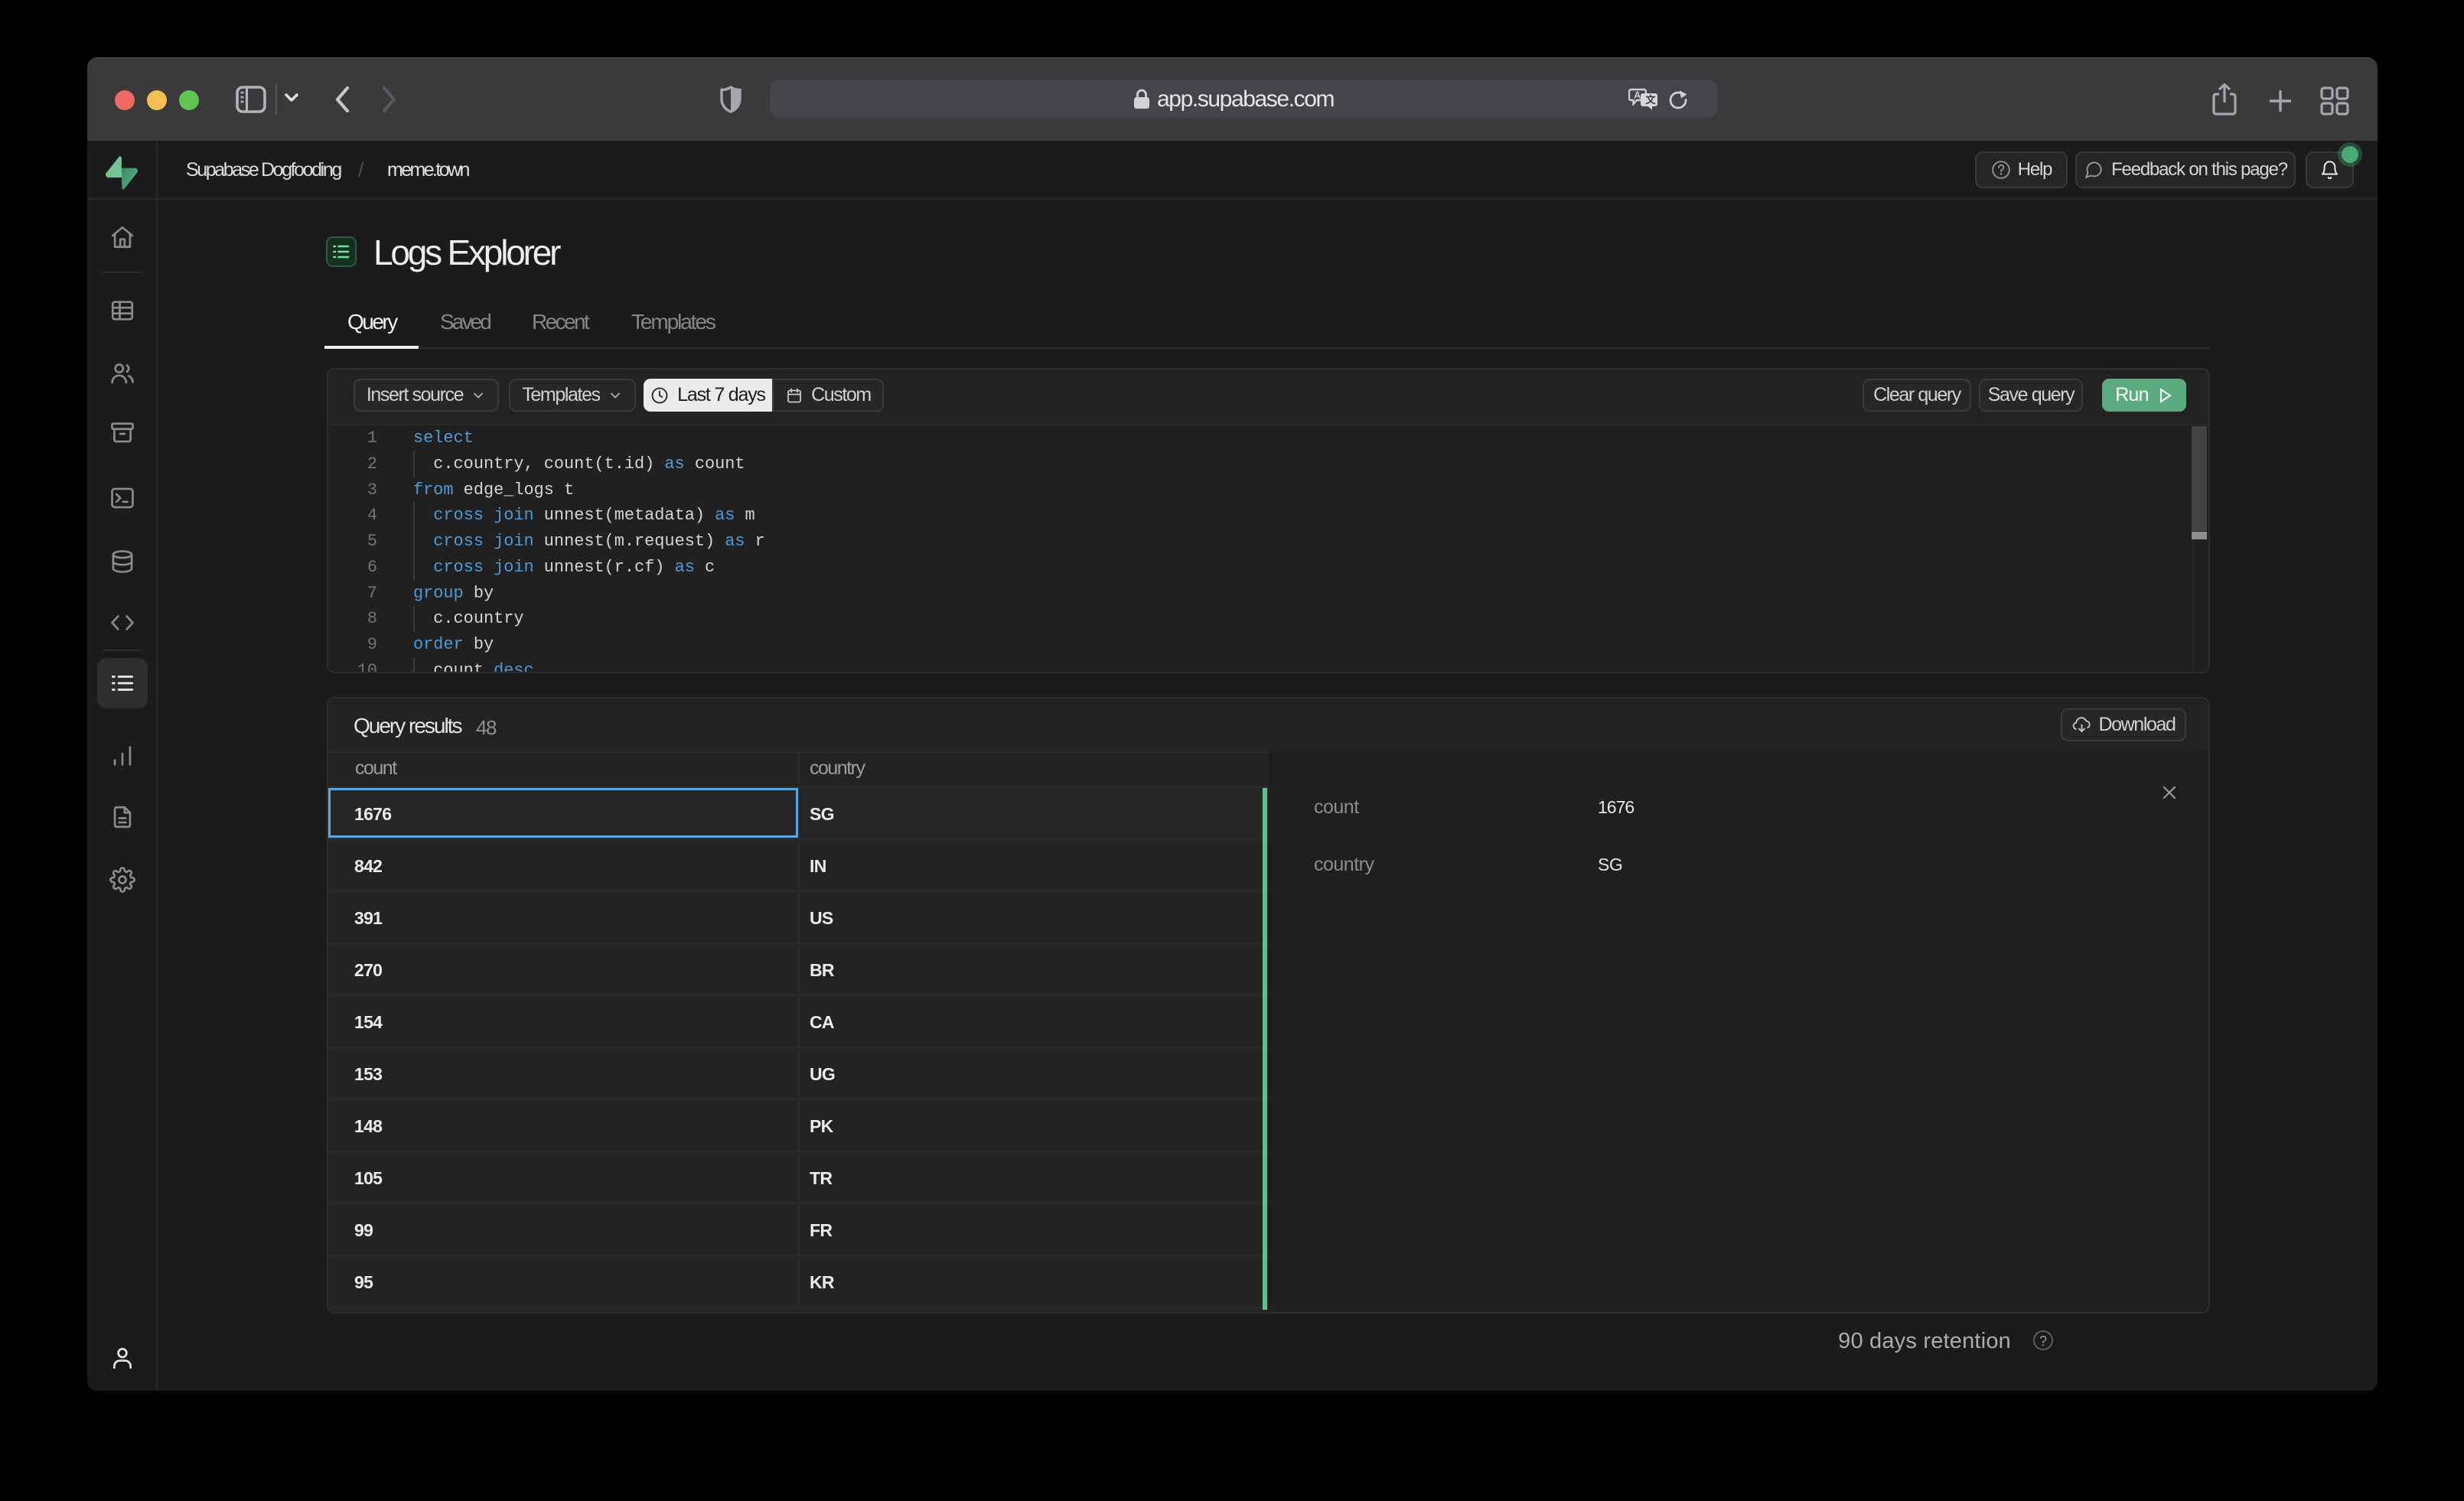 The image size is (2464, 1501). Describe the element at coordinates (1638, 95) in the screenshot. I see `svg-text: A` at that location.